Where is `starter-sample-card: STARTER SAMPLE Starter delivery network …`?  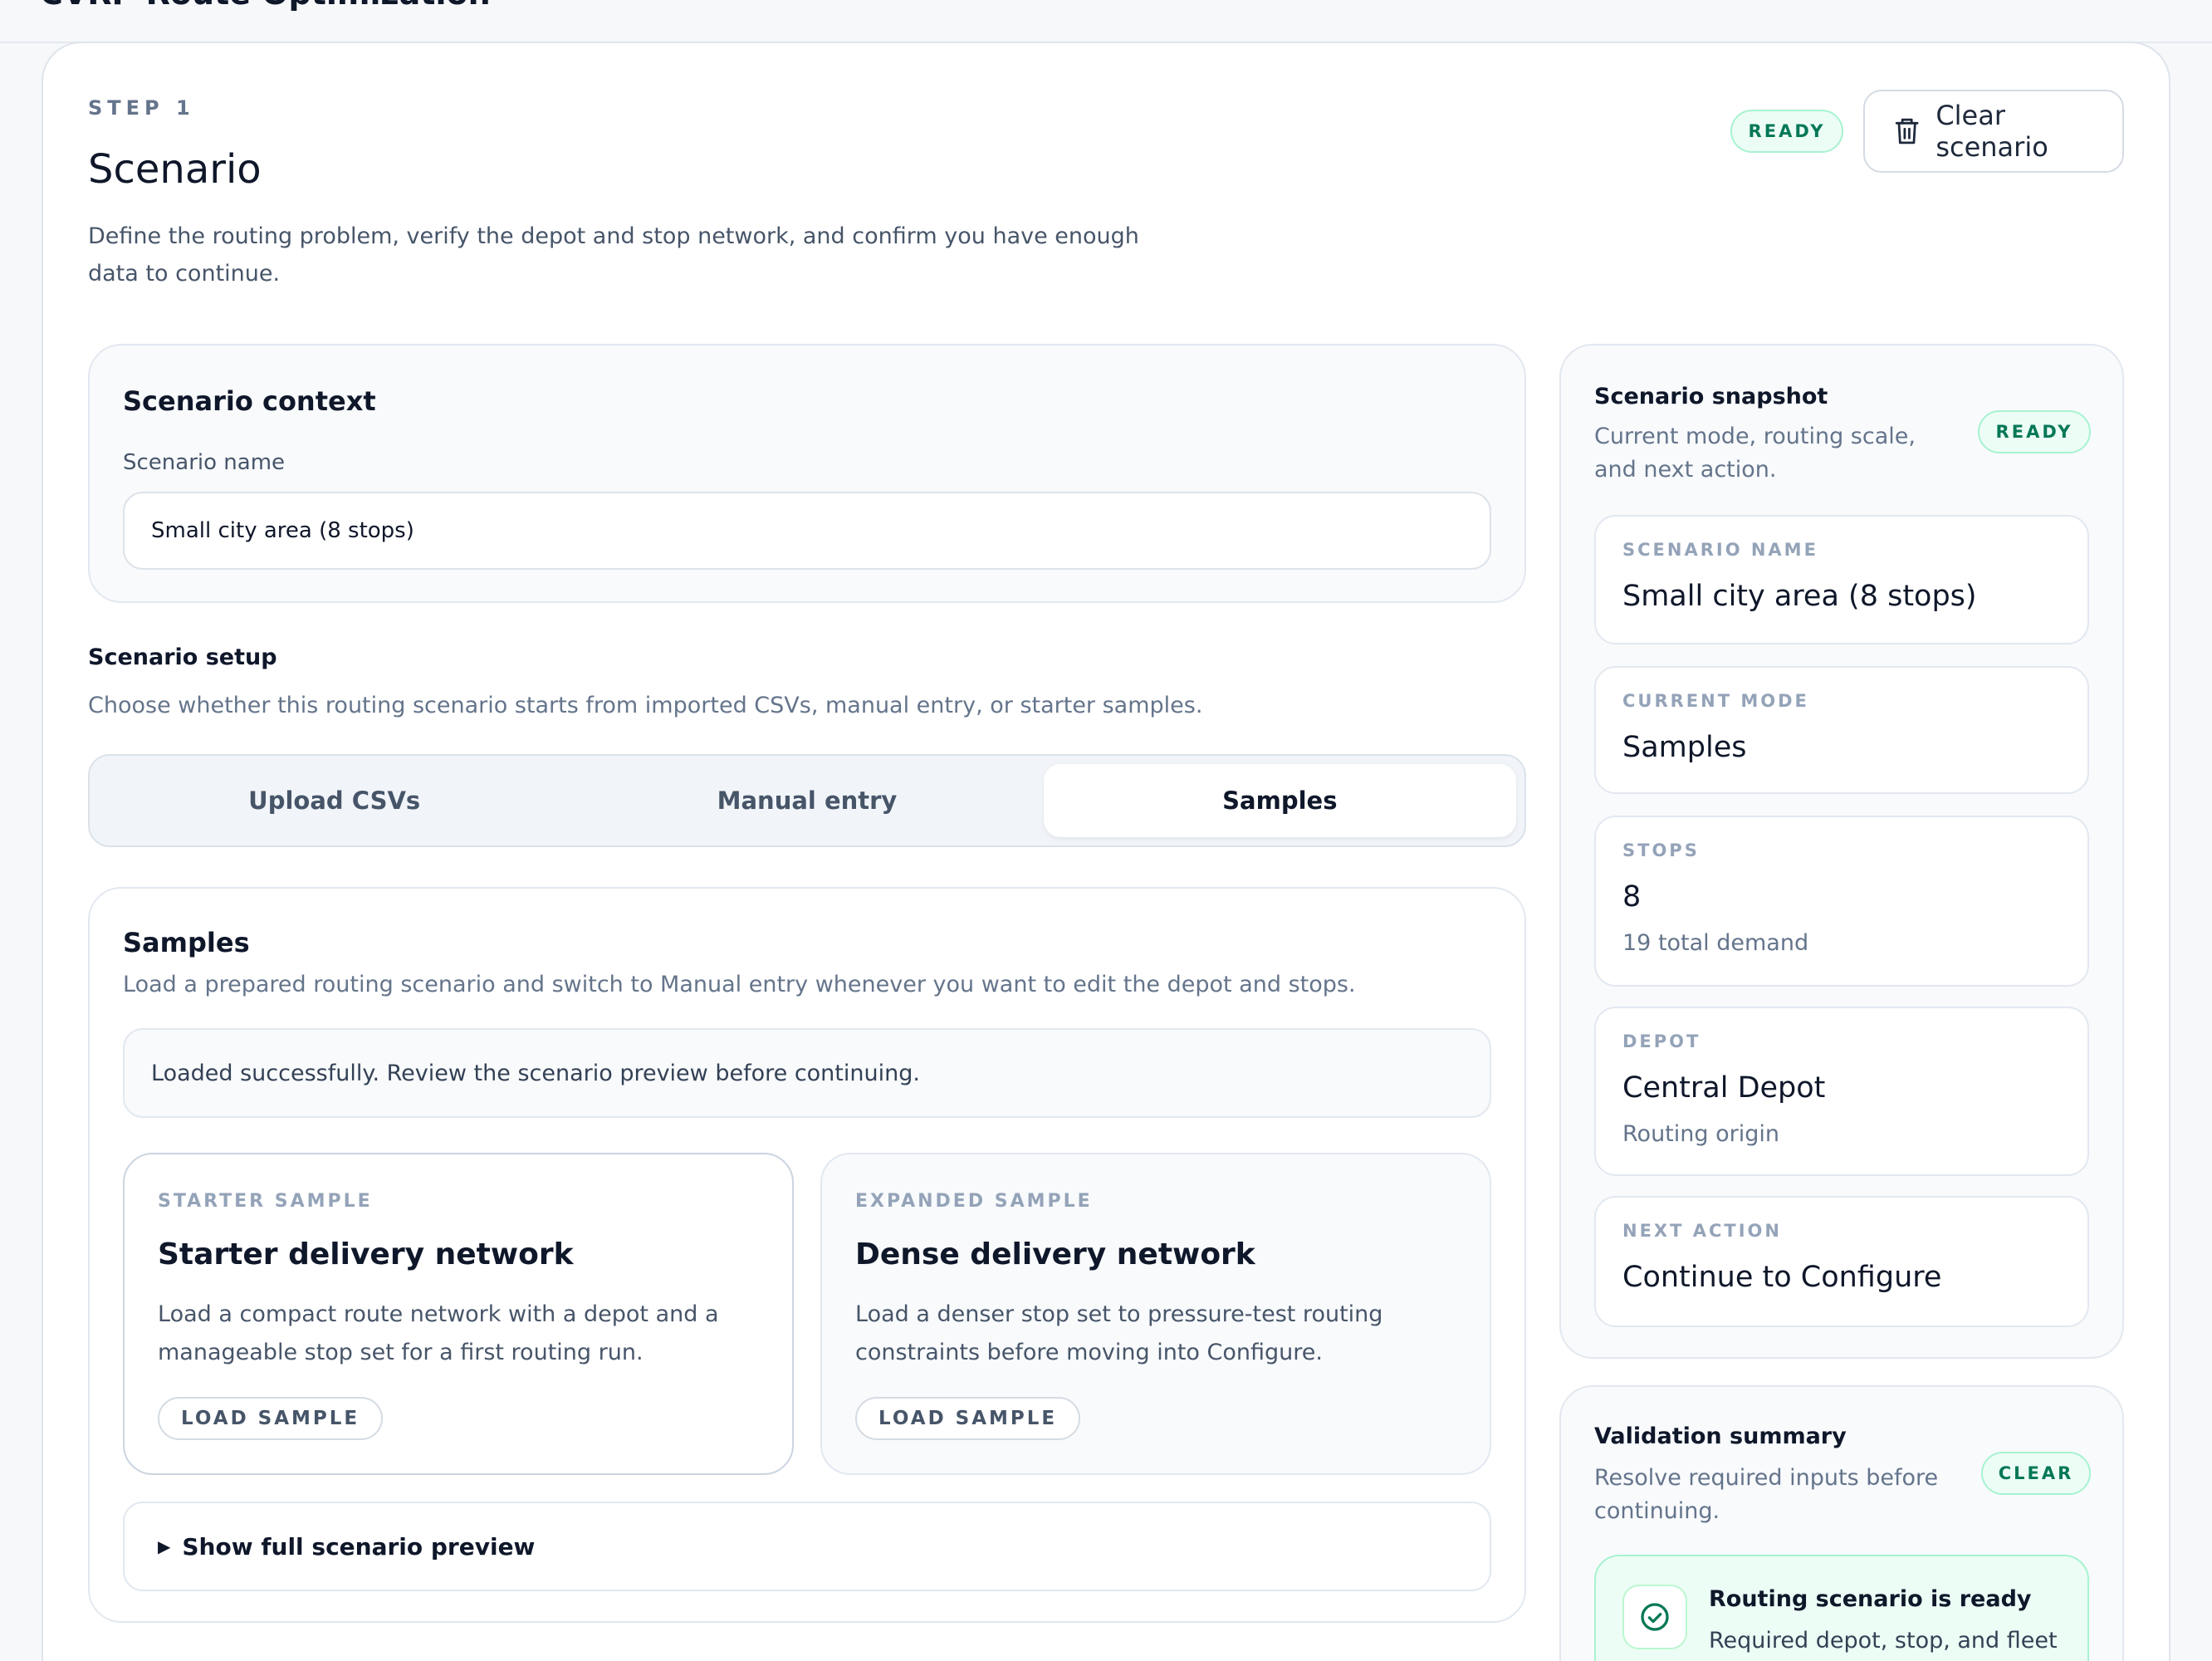 starter-sample-card: STARTER SAMPLE Starter delivery network … is located at coordinates (458, 1314).